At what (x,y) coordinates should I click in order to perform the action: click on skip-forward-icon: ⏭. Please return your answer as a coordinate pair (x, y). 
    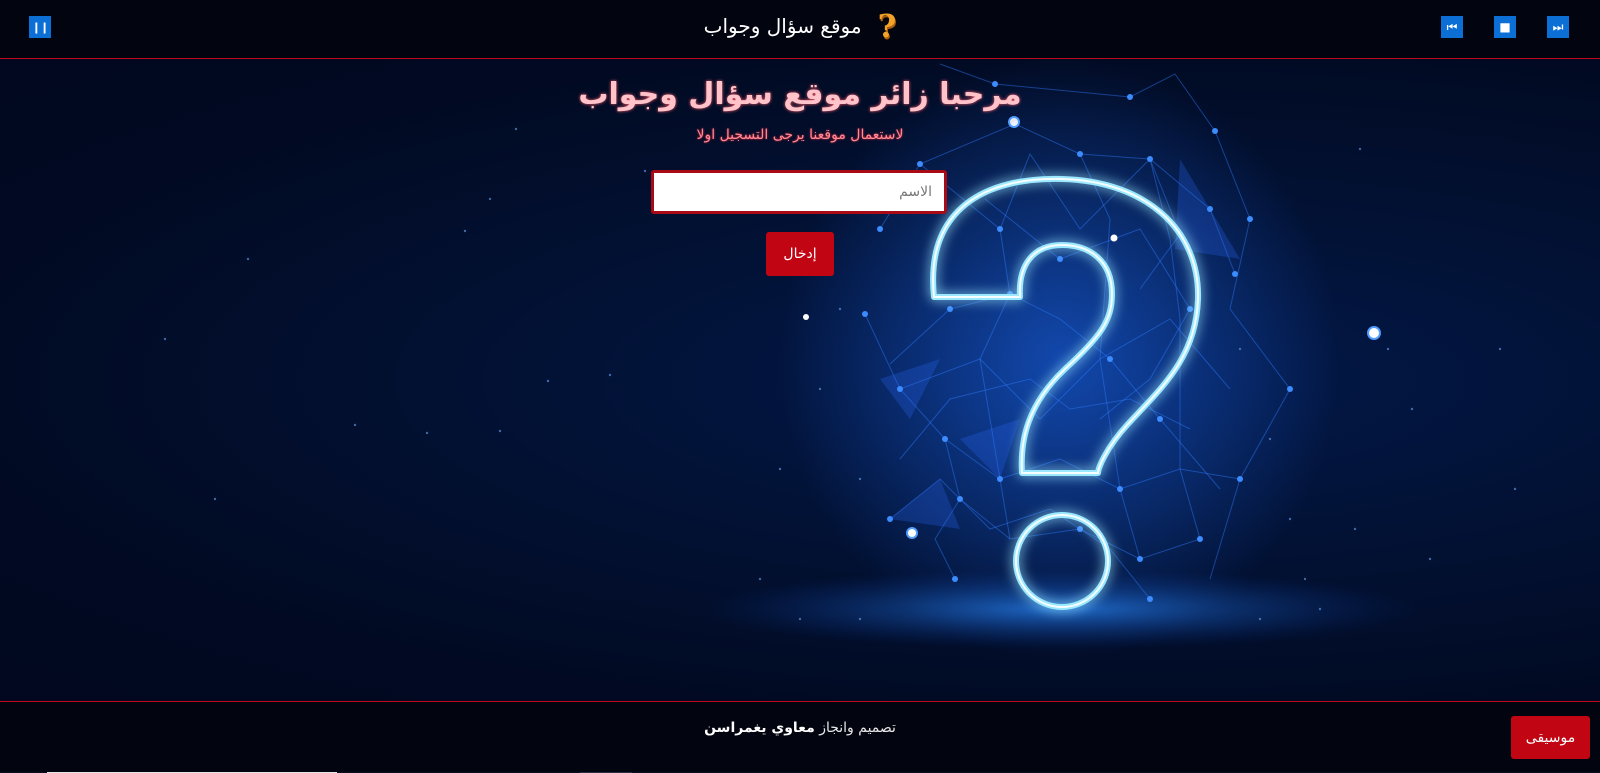
    Looking at the image, I should click on (1558, 27).